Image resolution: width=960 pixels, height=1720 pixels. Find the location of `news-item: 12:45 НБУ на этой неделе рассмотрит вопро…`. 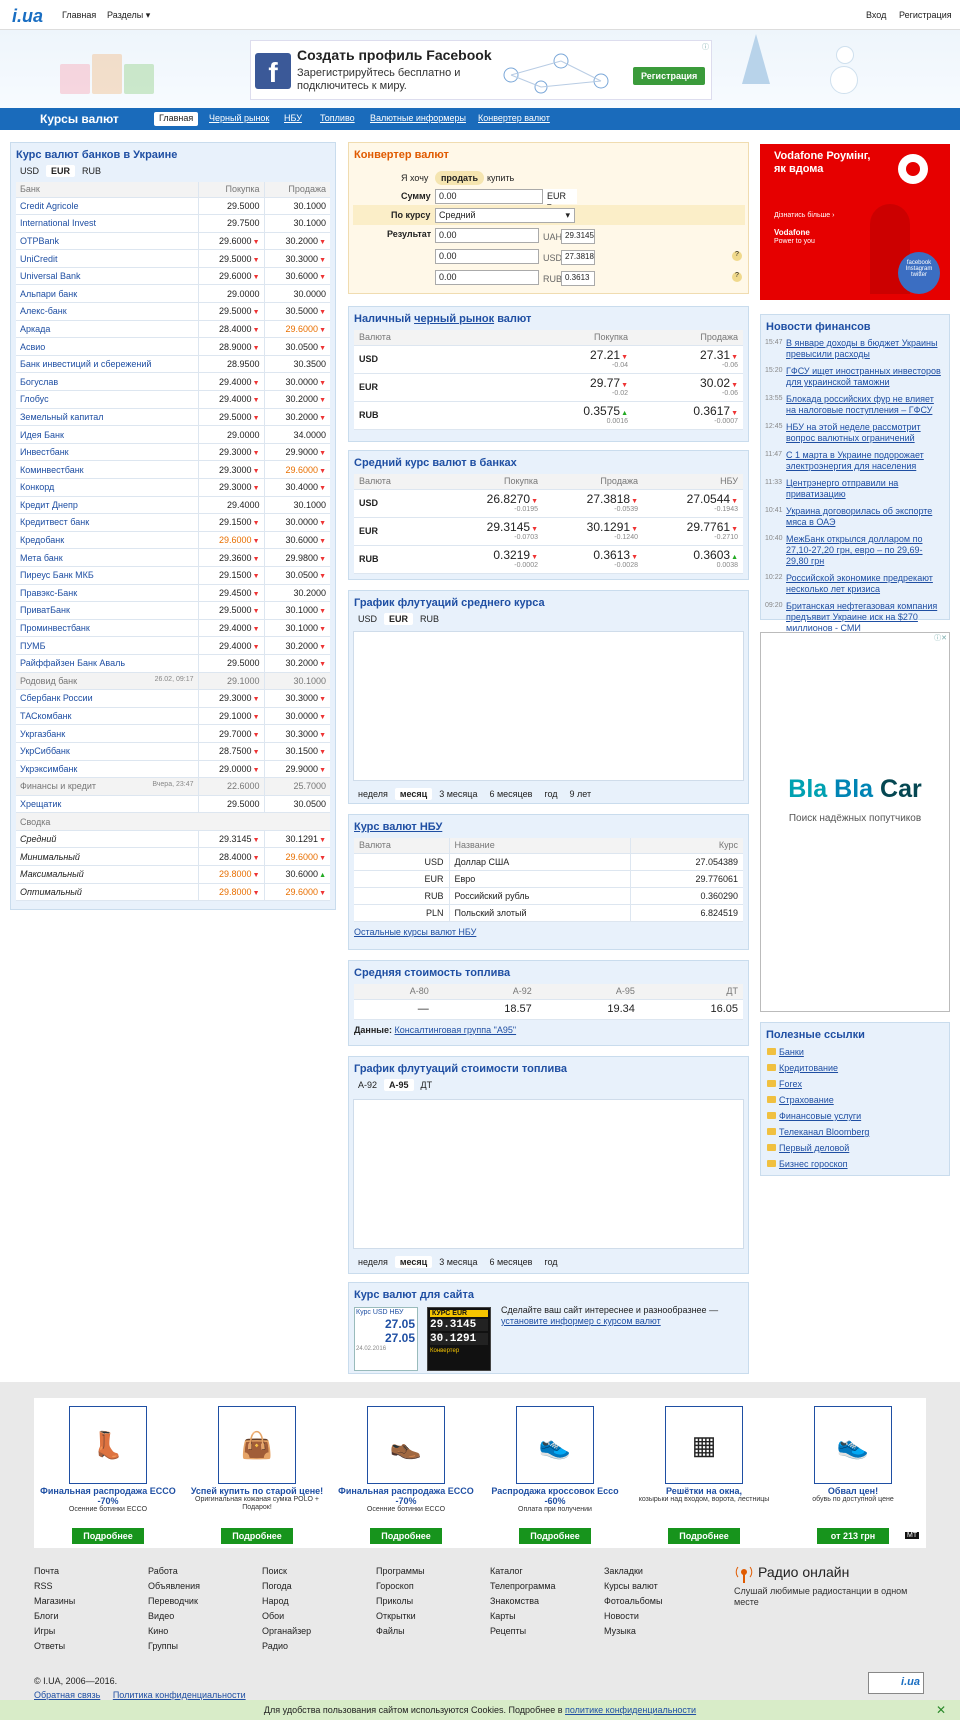

news-item: 12:45 НБУ на этой неделе рассмотрит вопро… is located at coordinates (855, 434).